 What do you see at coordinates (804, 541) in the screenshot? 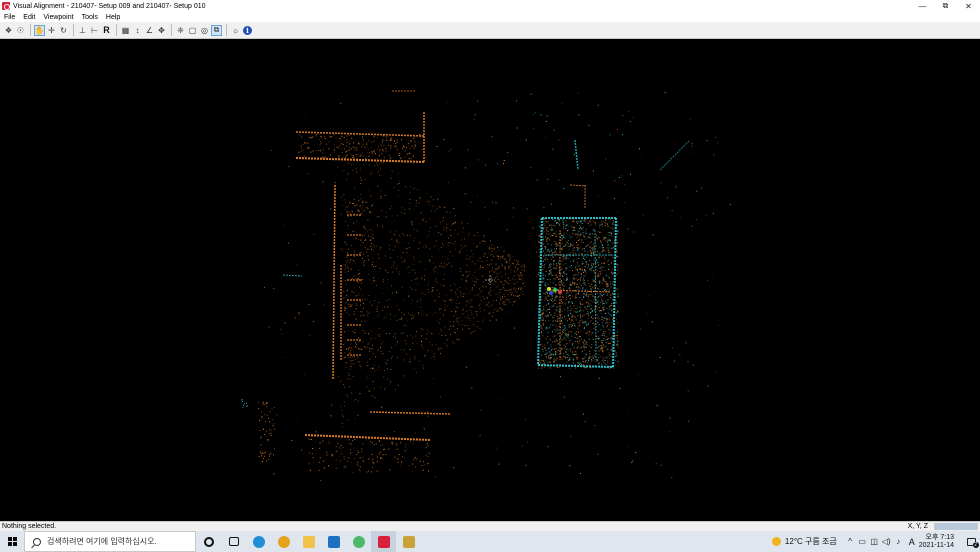
I see `weather-widget: 12°C 구름 조금` at bounding box center [804, 541].